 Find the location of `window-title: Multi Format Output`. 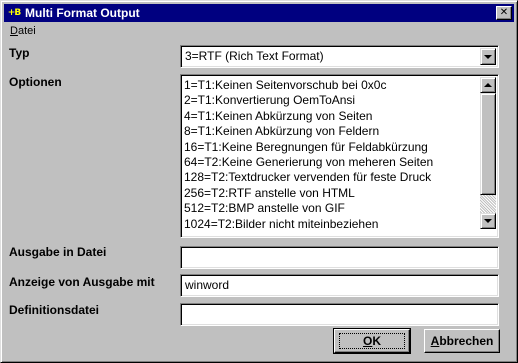

window-title: Multi Format Output is located at coordinates (82, 13).